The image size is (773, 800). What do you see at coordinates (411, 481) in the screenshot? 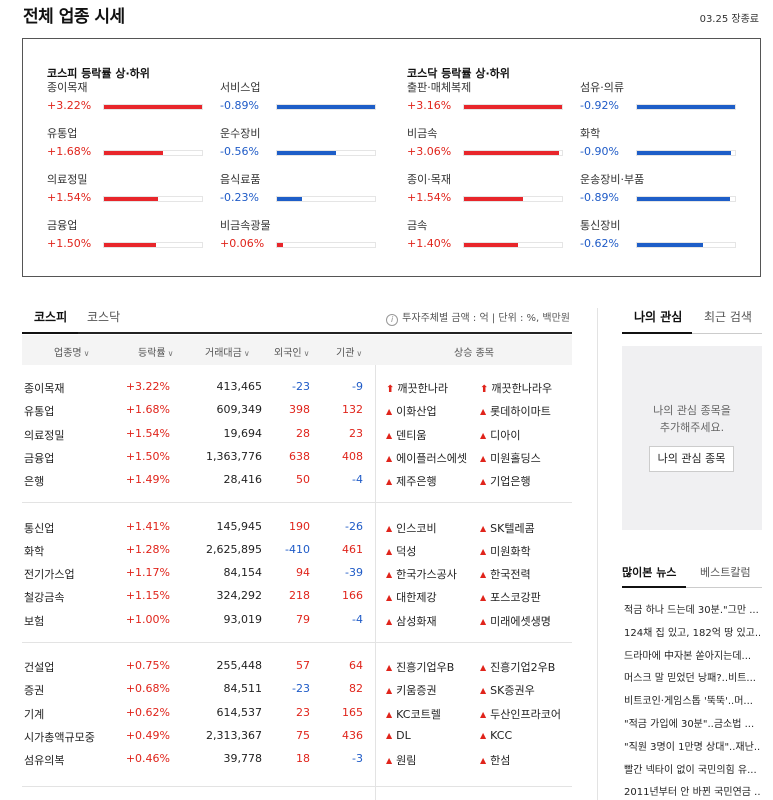
I see `rising-stock-link: ▲ 제주은행` at bounding box center [411, 481].